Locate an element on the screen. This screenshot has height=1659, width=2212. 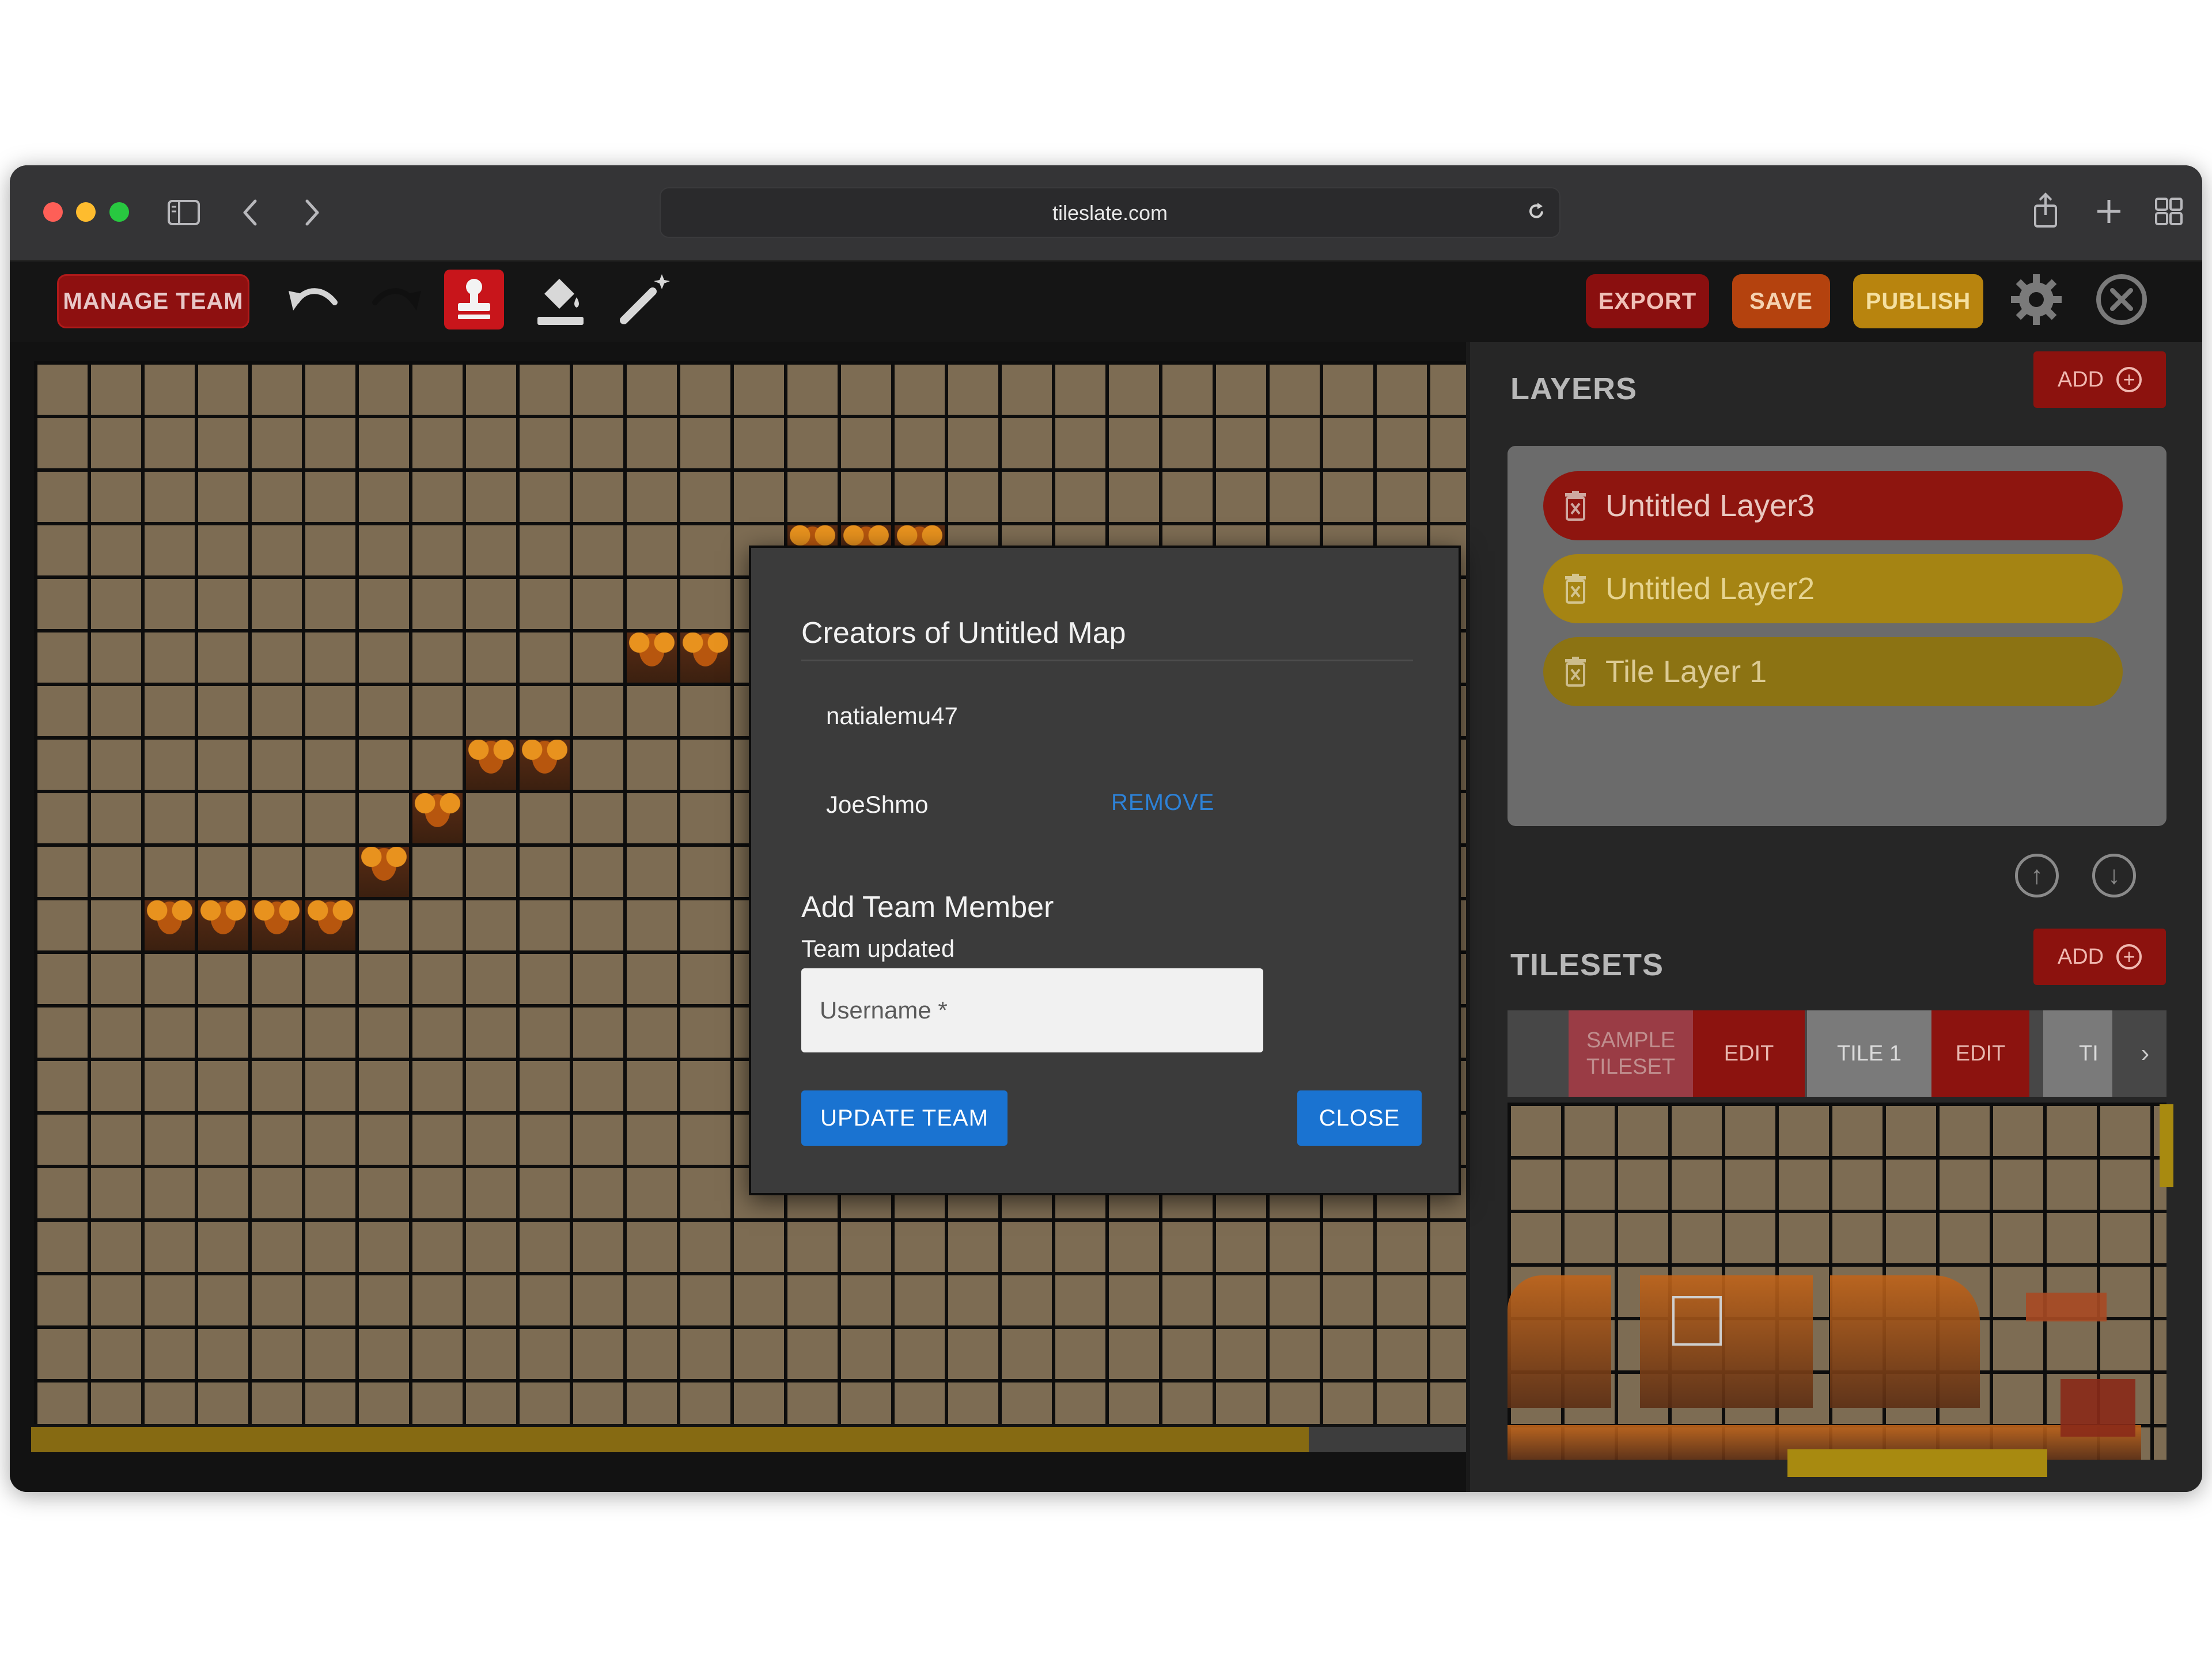
minimize-window-button is located at coordinates (86, 212).